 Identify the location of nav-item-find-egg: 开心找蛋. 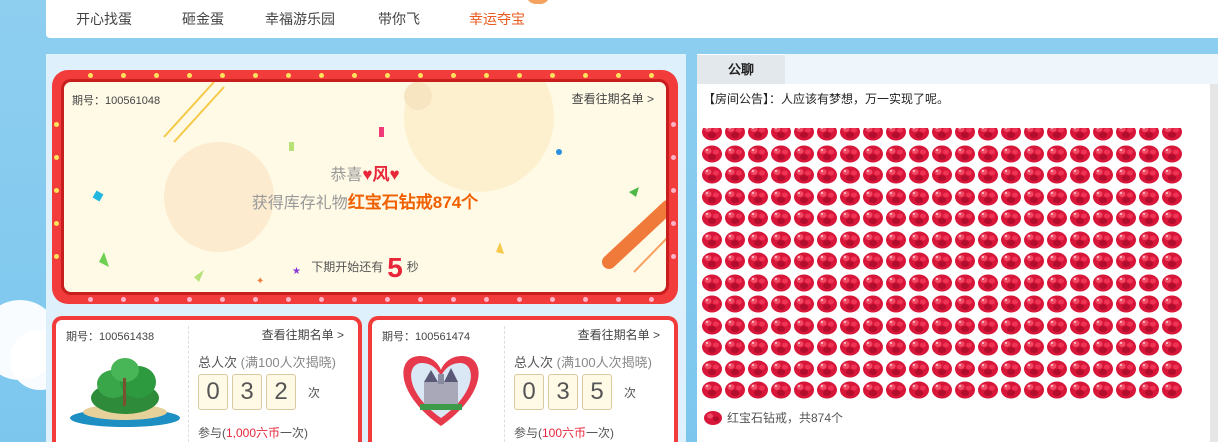
(104, 19).